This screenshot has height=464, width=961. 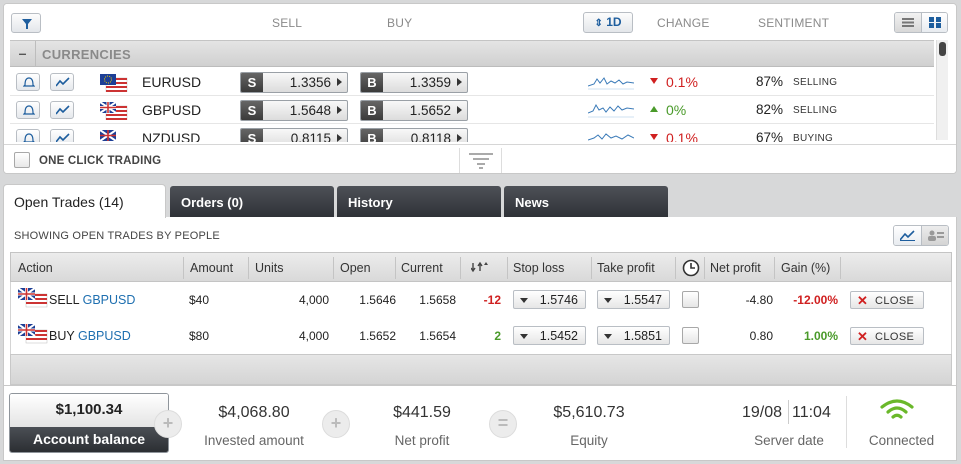 What do you see at coordinates (294, 110) in the screenshot?
I see `sell-button: S 1.5648` at bounding box center [294, 110].